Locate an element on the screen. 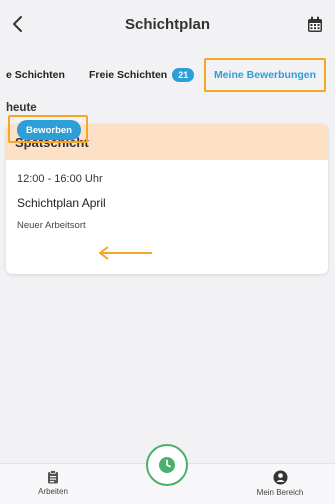 This screenshot has height=504, width=335. tab-my-applications: Meine Bewerbungen is located at coordinates (265, 75).